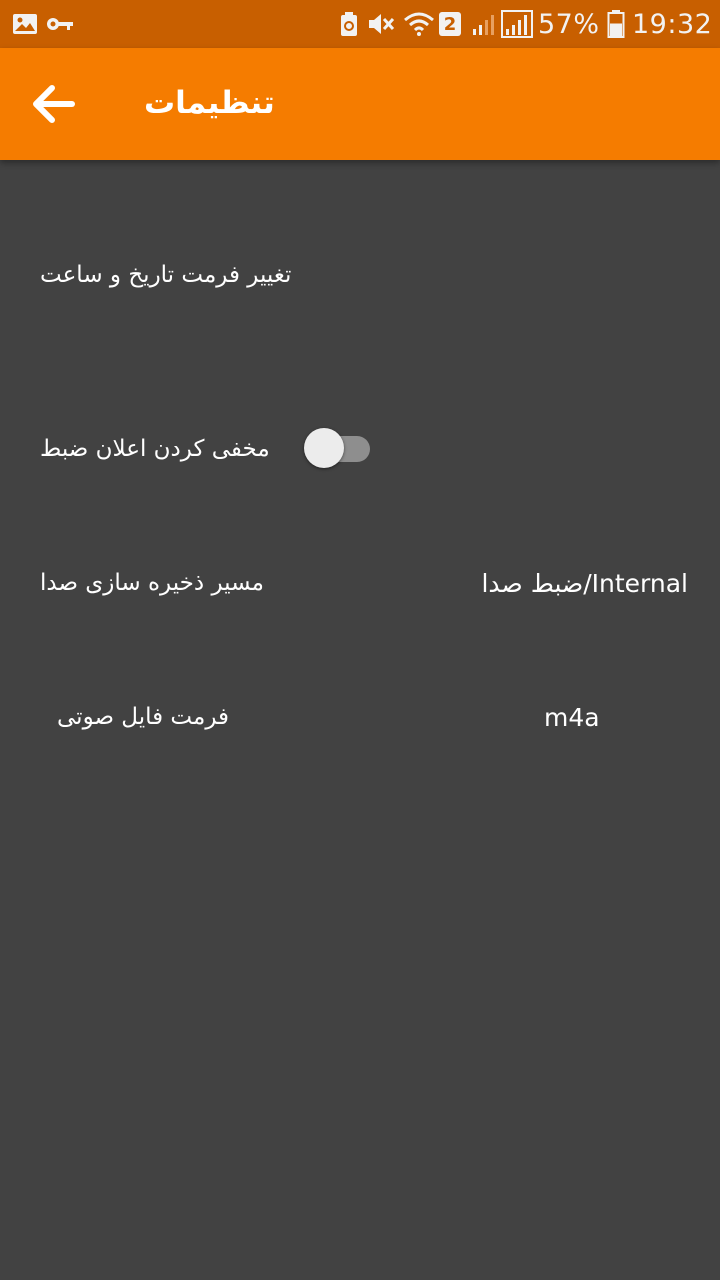 Image resolution: width=720 pixels, height=1280 pixels. I want to click on key-icon, so click(60, 24).